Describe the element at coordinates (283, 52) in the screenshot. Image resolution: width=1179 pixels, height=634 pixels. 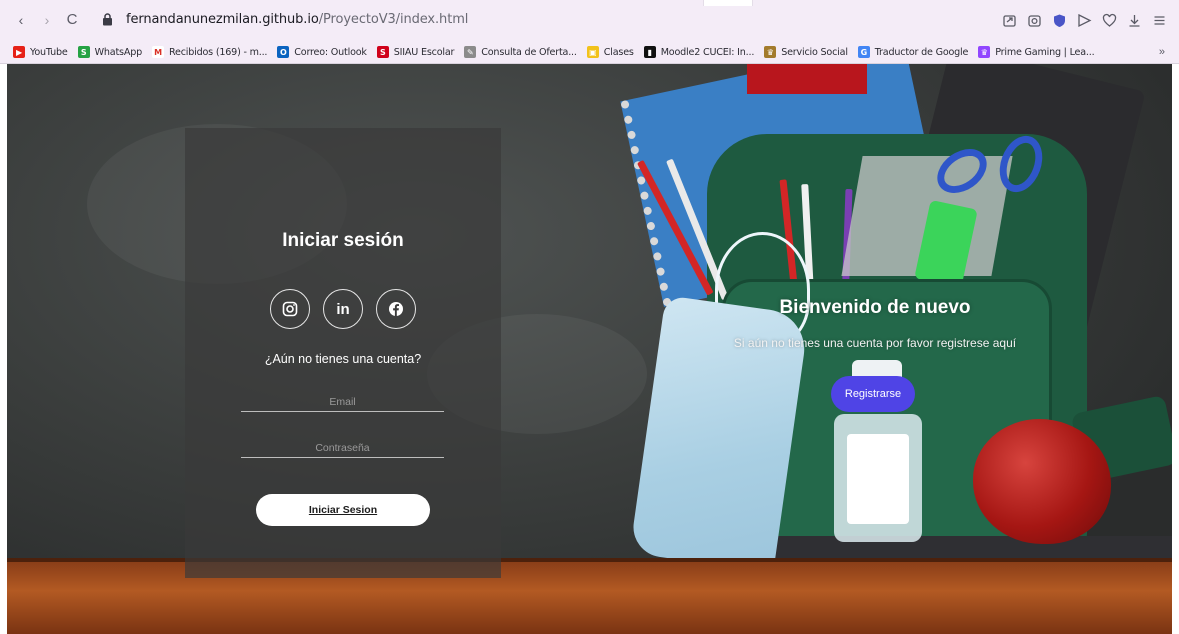
I see `bookmark-favicon-icon: O` at that location.